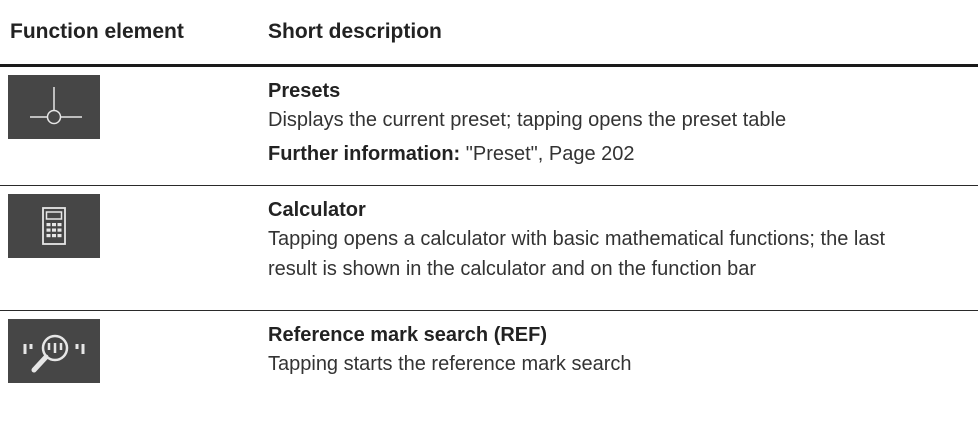  What do you see at coordinates (547, 154) in the screenshot?
I see `further-information-link: "Preset", Page 202` at bounding box center [547, 154].